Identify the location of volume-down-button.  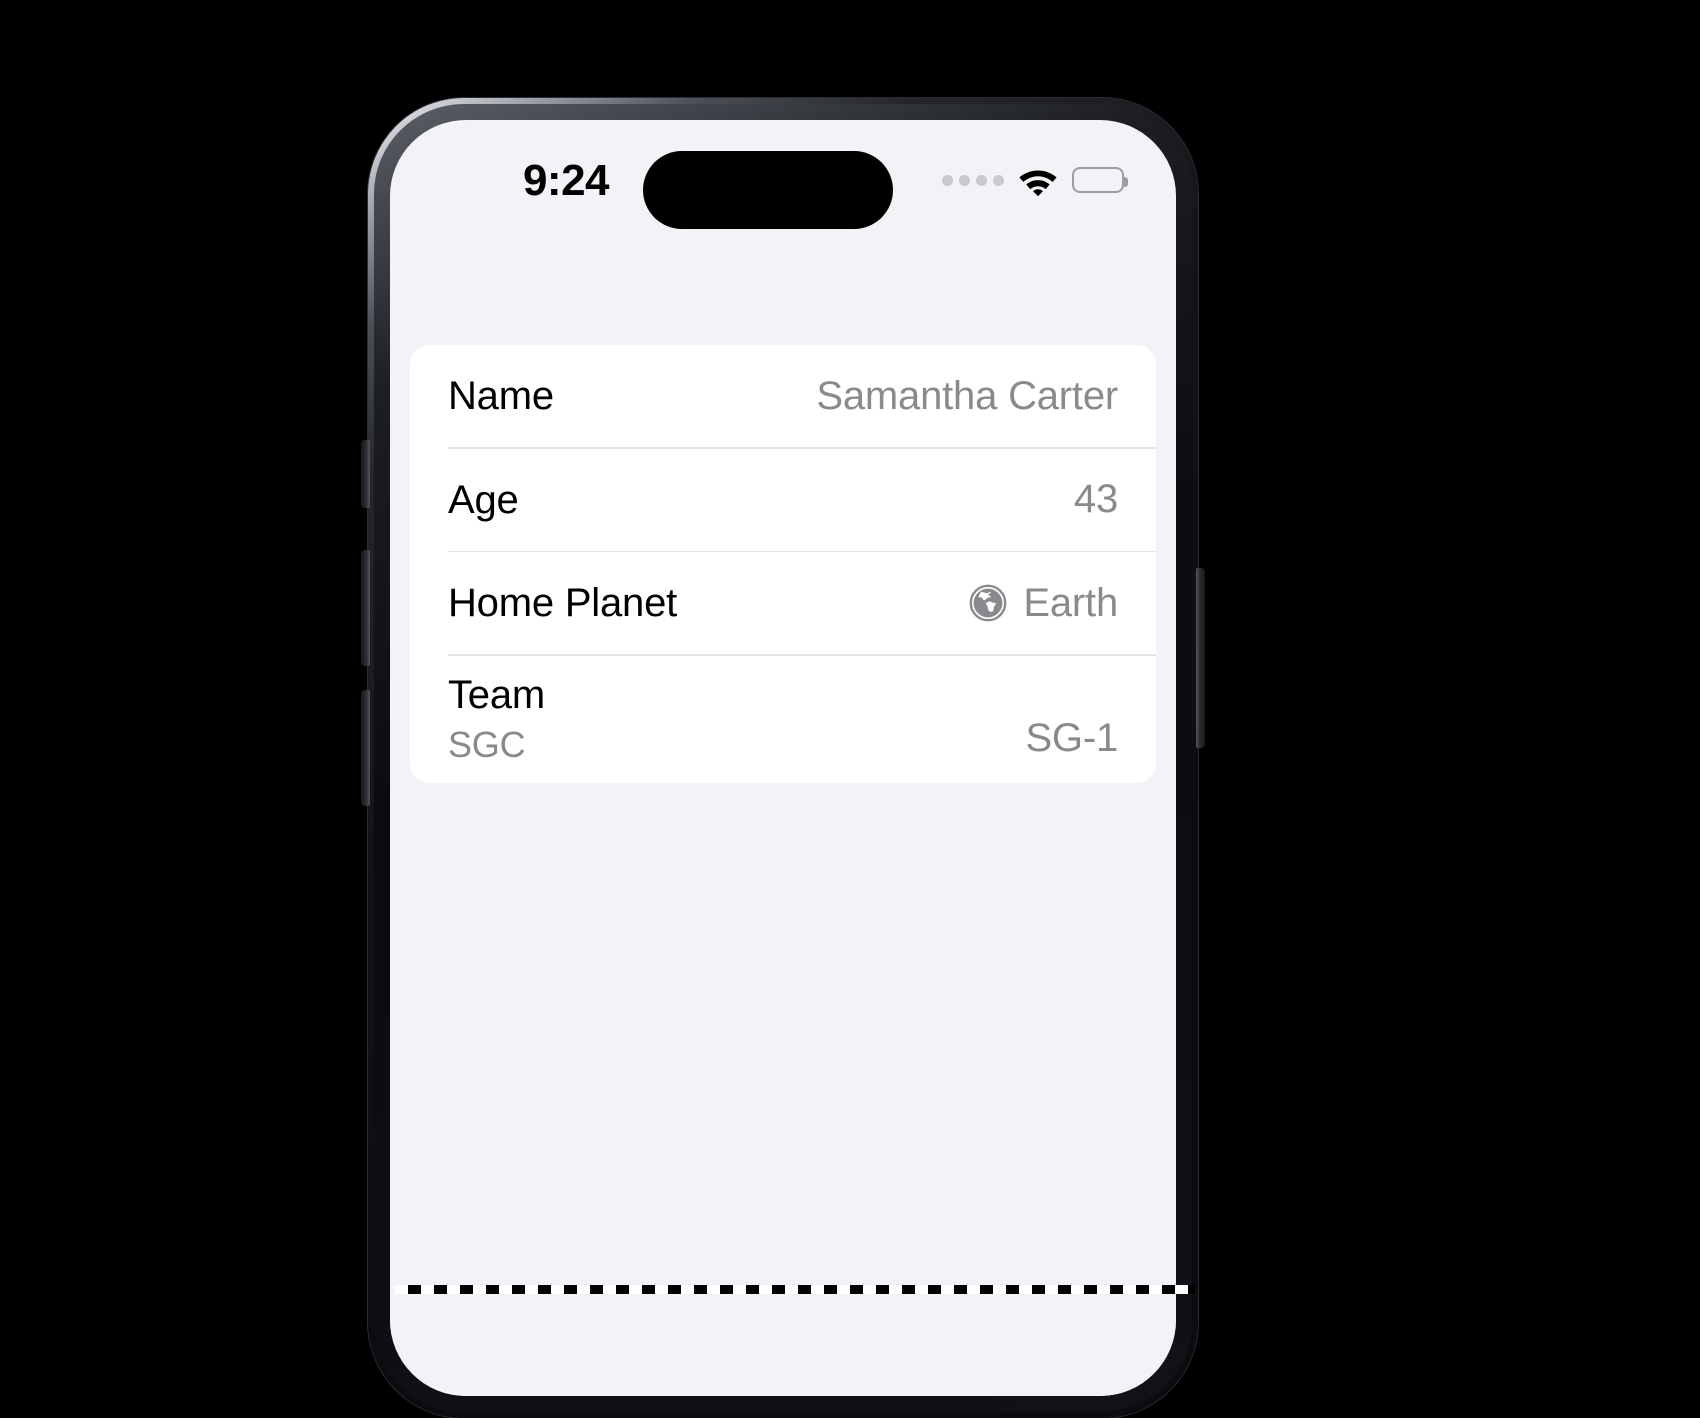
(365, 748).